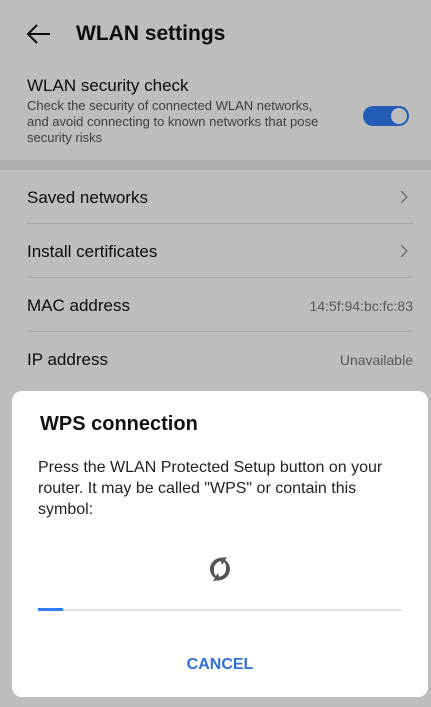  What do you see at coordinates (220, 665) in the screenshot?
I see `cancel-button: CANCEL` at bounding box center [220, 665].